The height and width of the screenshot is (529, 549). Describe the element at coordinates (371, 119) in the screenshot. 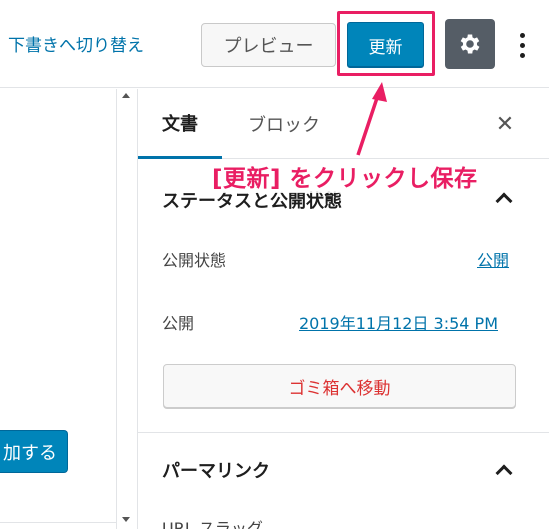

I see `annotation-arrow-icon` at that location.